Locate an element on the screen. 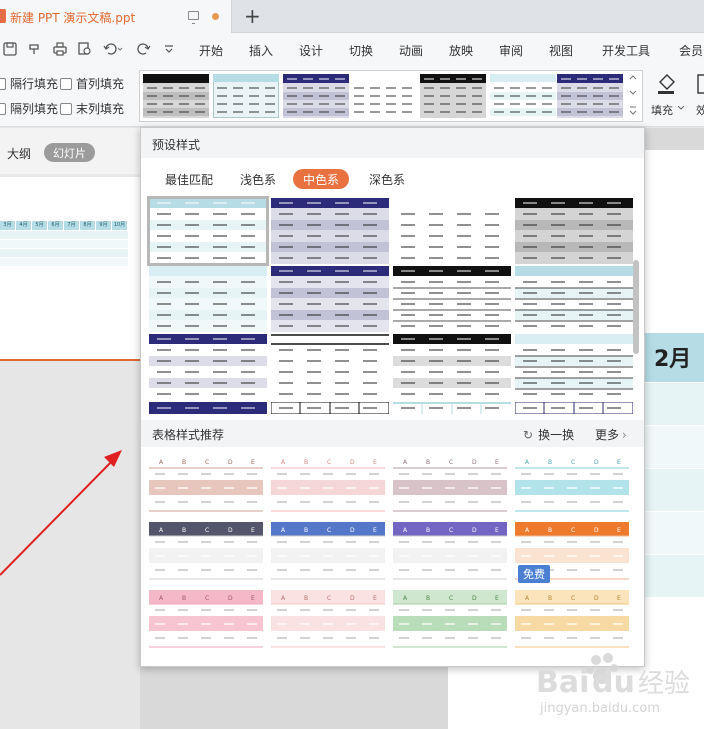 The height and width of the screenshot is (729, 704). save-icon is located at coordinates (10, 49).